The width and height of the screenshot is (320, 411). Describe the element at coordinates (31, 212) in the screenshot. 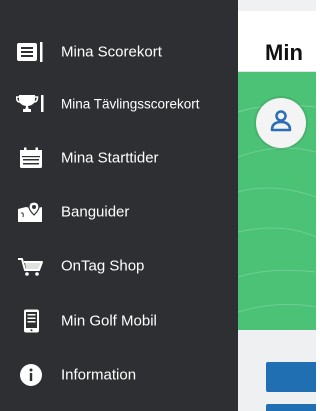

I see `map-icon` at that location.